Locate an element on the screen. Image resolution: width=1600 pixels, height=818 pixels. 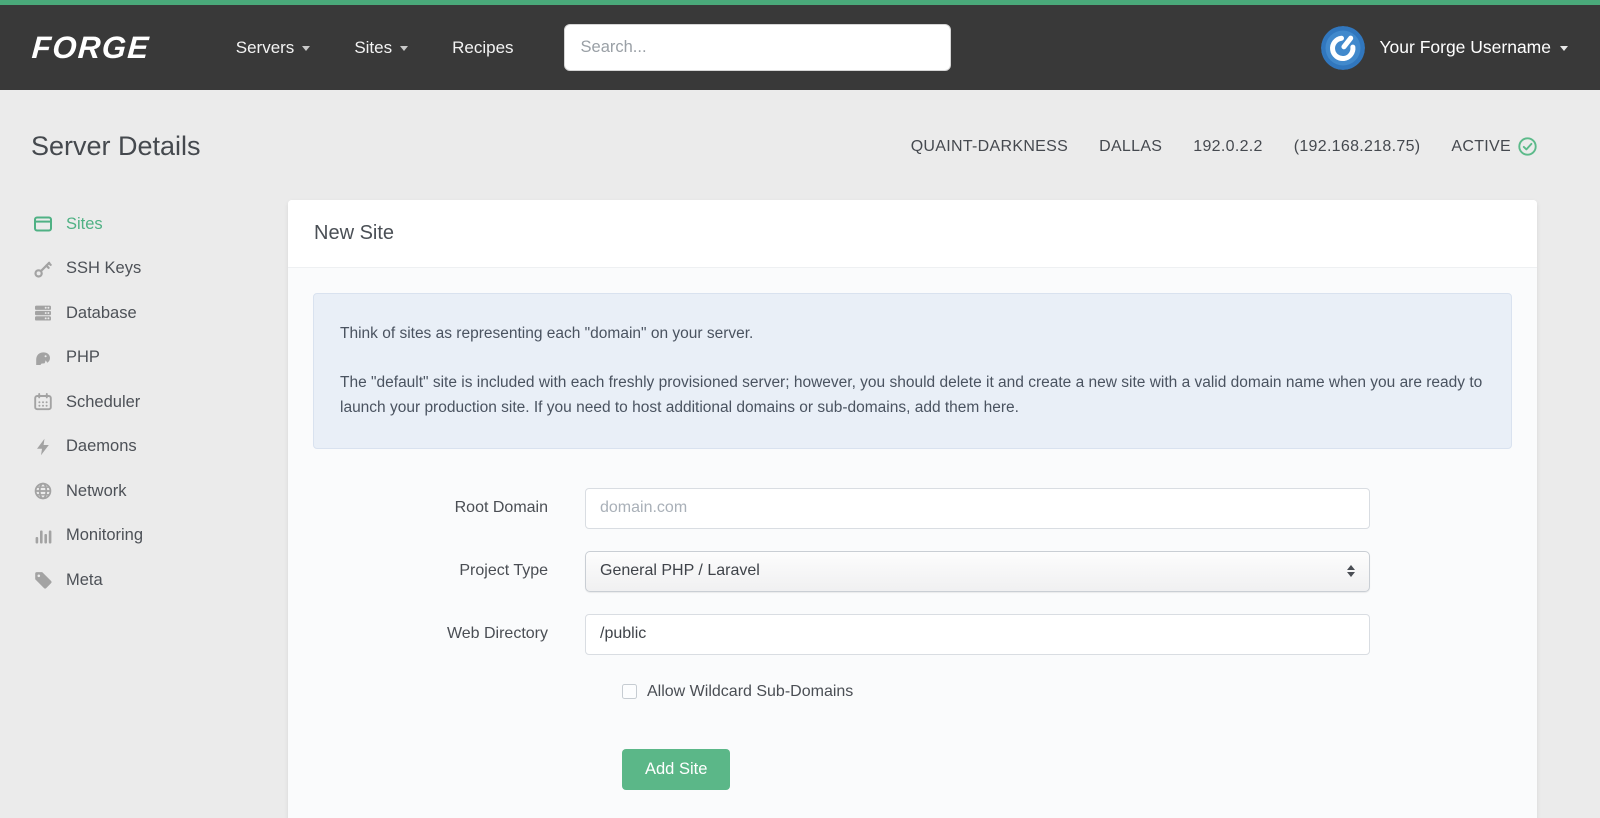
wildcard-label: Allow Wildcard Sub-Domains is located at coordinates (750, 691).